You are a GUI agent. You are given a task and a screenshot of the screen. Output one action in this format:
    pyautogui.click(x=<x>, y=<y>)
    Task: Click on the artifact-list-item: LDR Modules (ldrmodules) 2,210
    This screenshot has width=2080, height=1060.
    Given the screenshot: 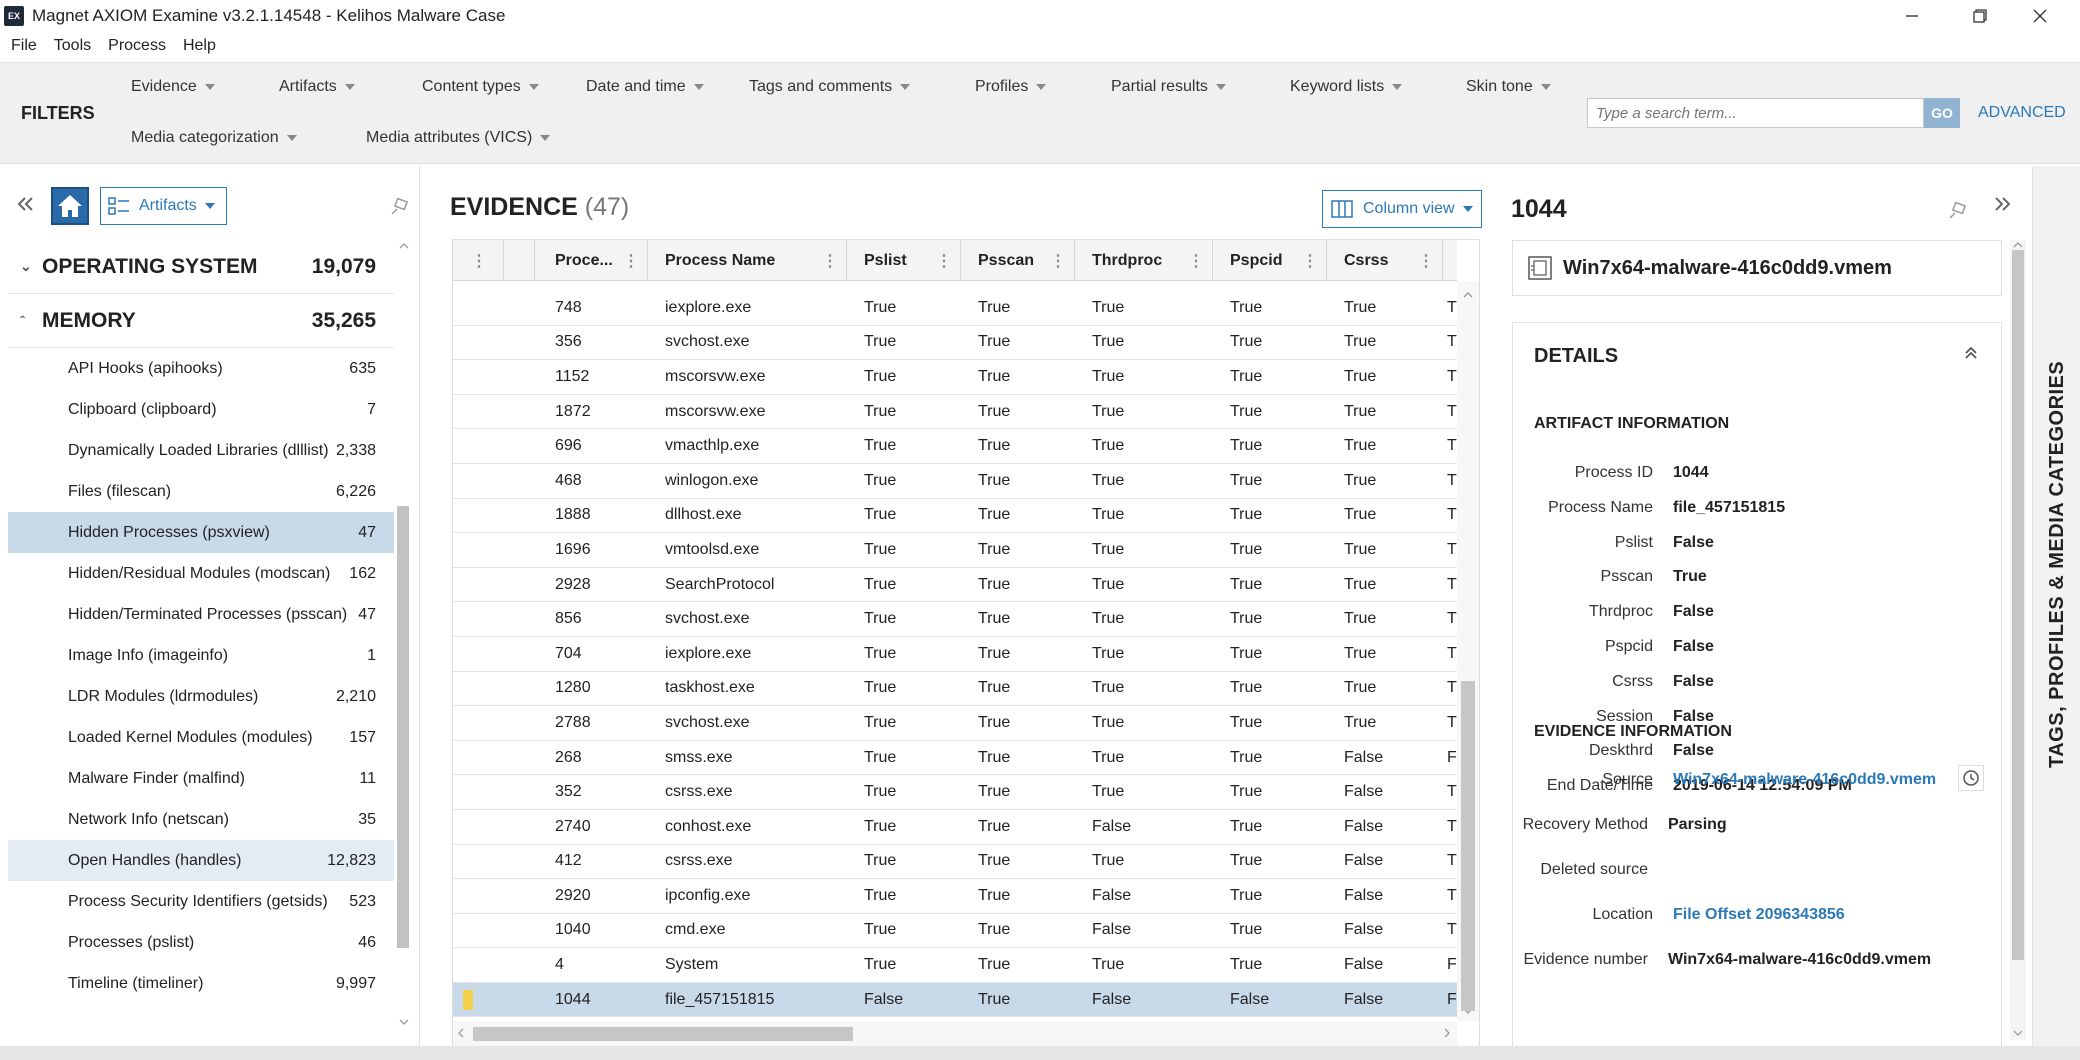 What is the action you would take?
    pyautogui.click(x=201, y=696)
    